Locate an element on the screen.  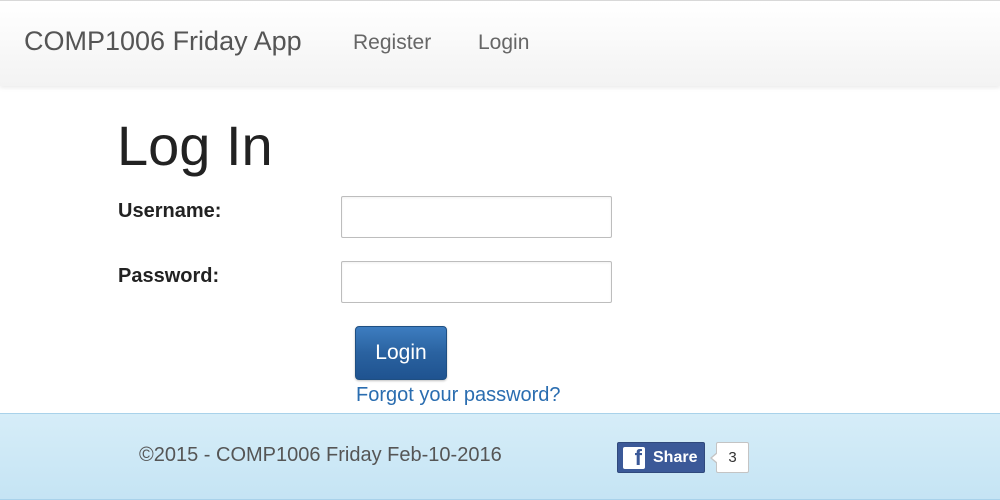
login-button: Login is located at coordinates (401, 353).